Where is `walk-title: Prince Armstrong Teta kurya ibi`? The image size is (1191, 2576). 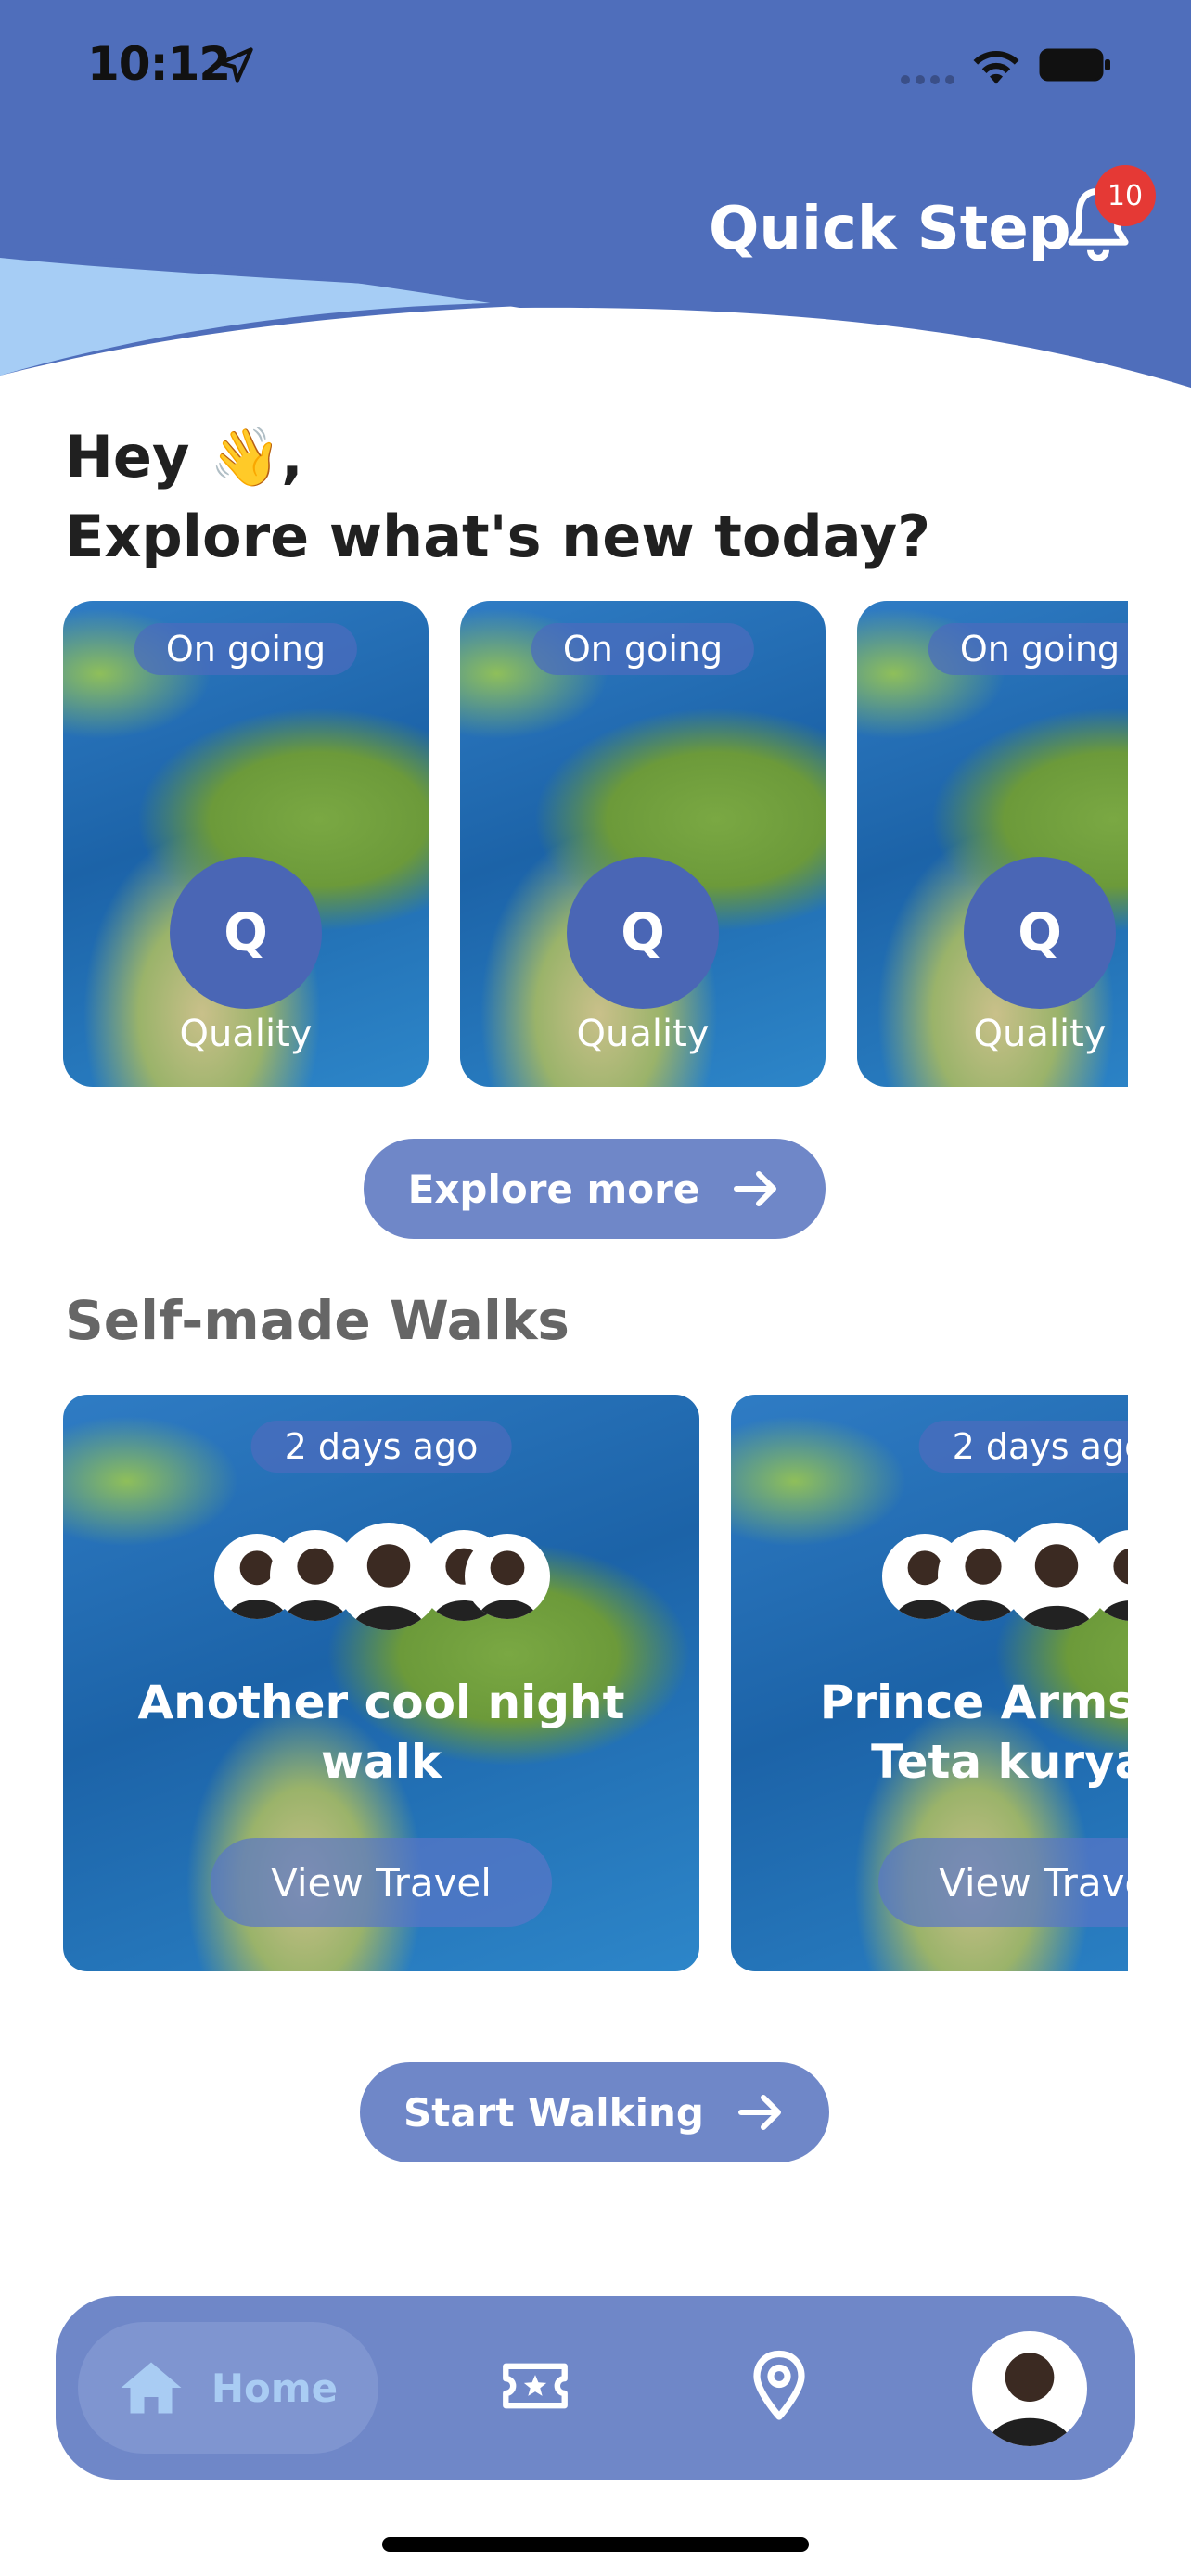 walk-title: Prince Armstrong Teta kurya ibi is located at coordinates (938, 1733).